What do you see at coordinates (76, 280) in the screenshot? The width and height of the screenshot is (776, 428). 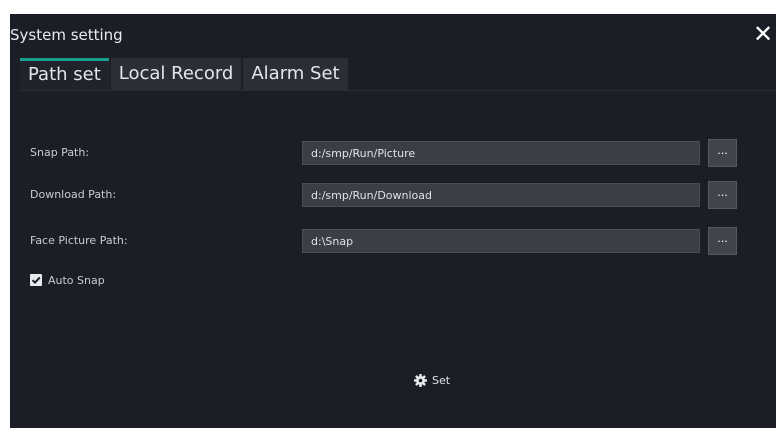 I see `auto-snap-label: Auto Snap` at bounding box center [76, 280].